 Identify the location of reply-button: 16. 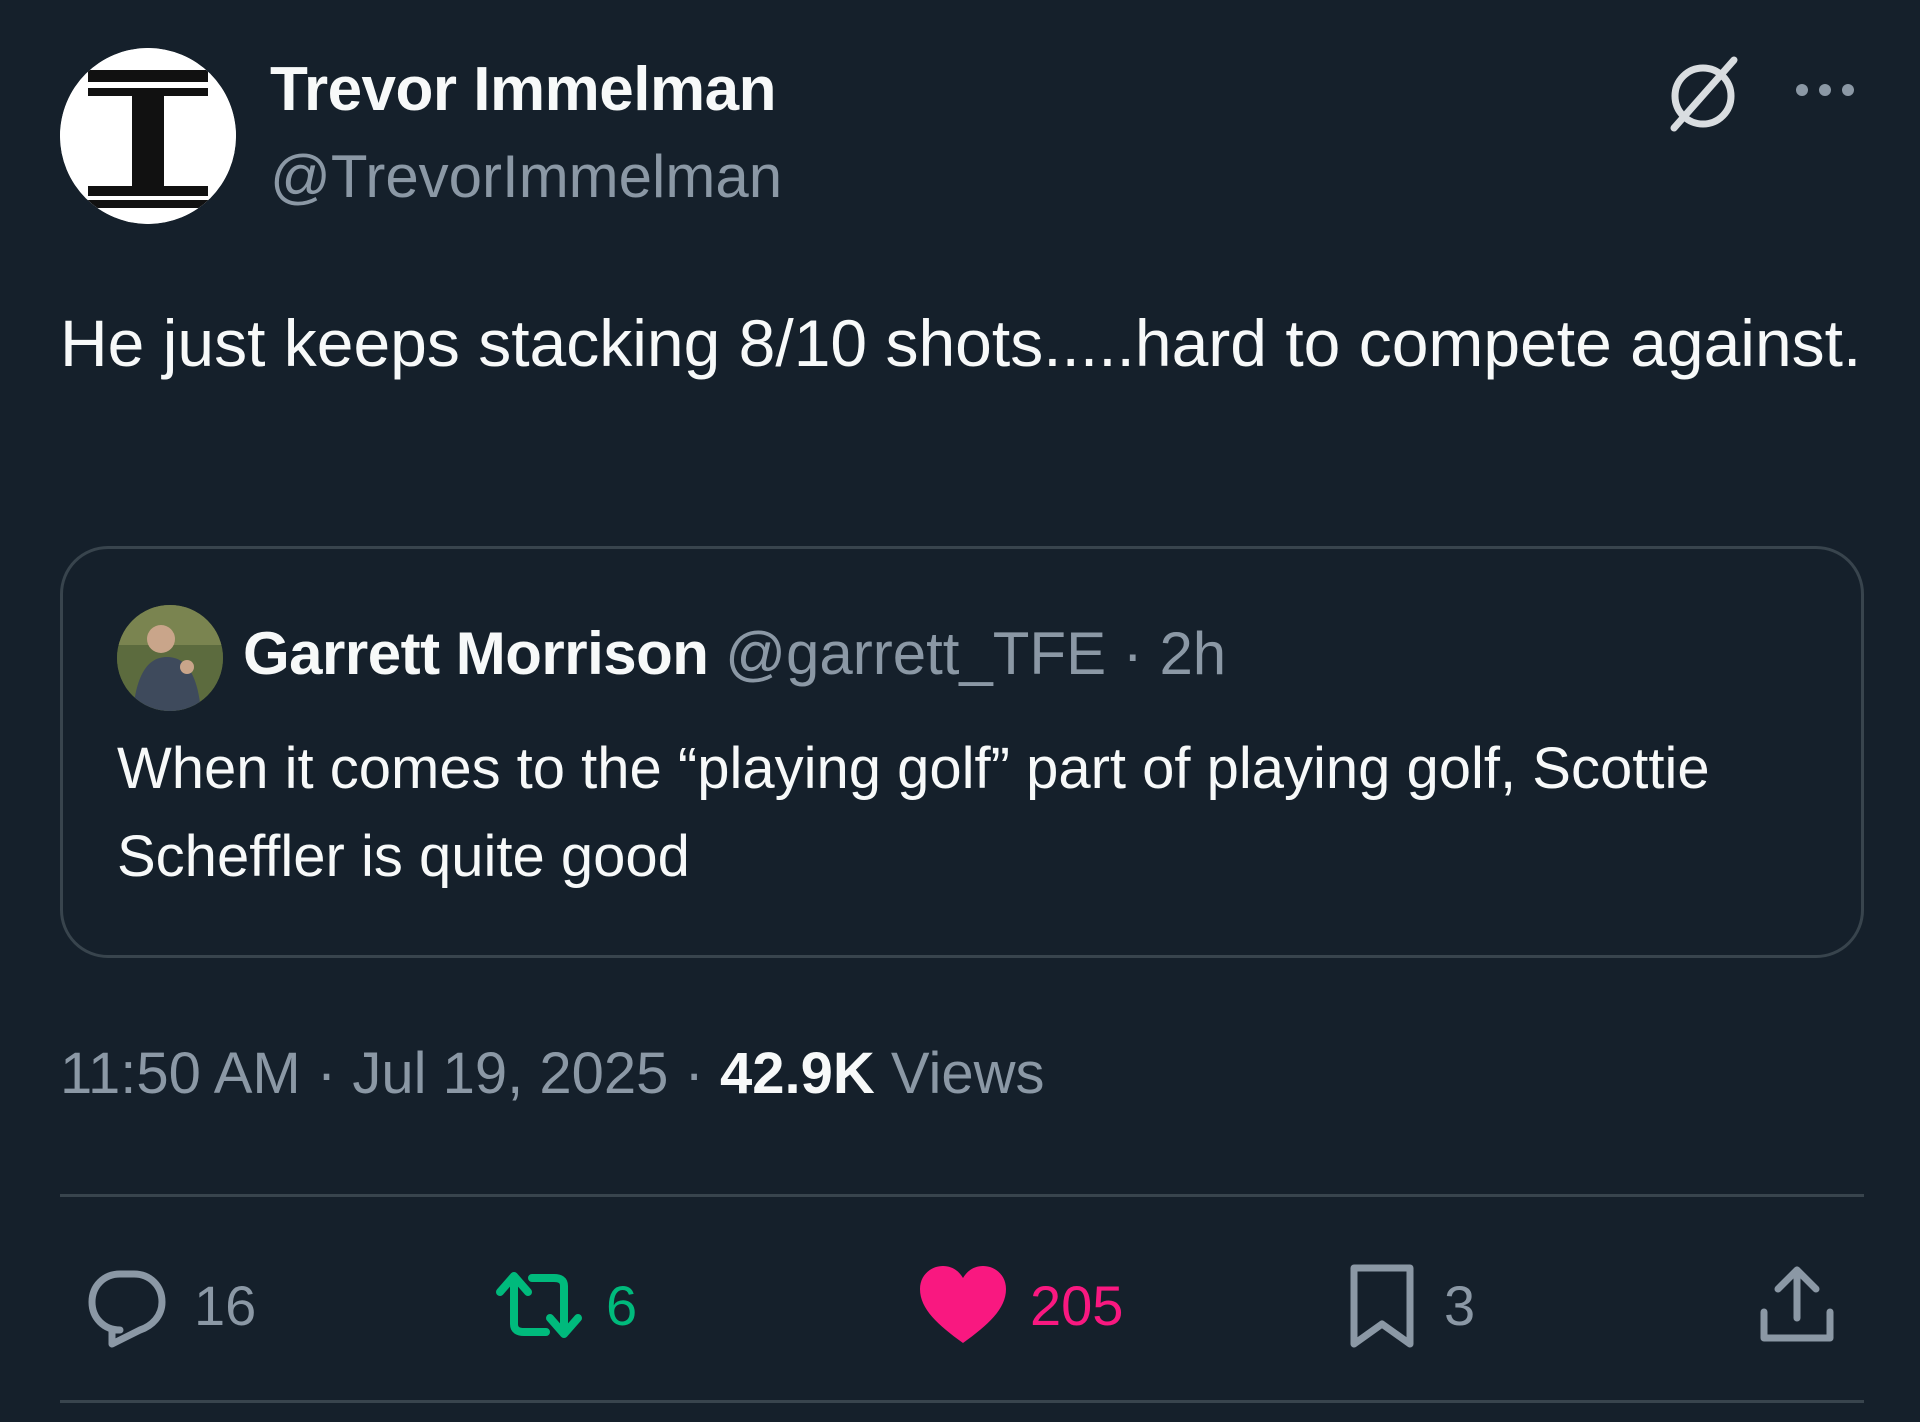
(169, 1305).